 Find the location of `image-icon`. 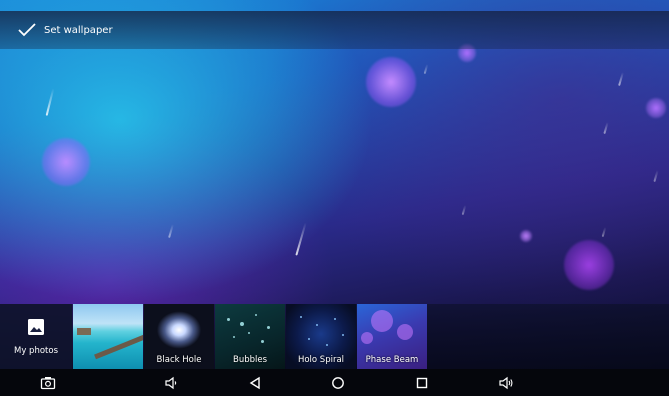

image-icon is located at coordinates (36, 329).